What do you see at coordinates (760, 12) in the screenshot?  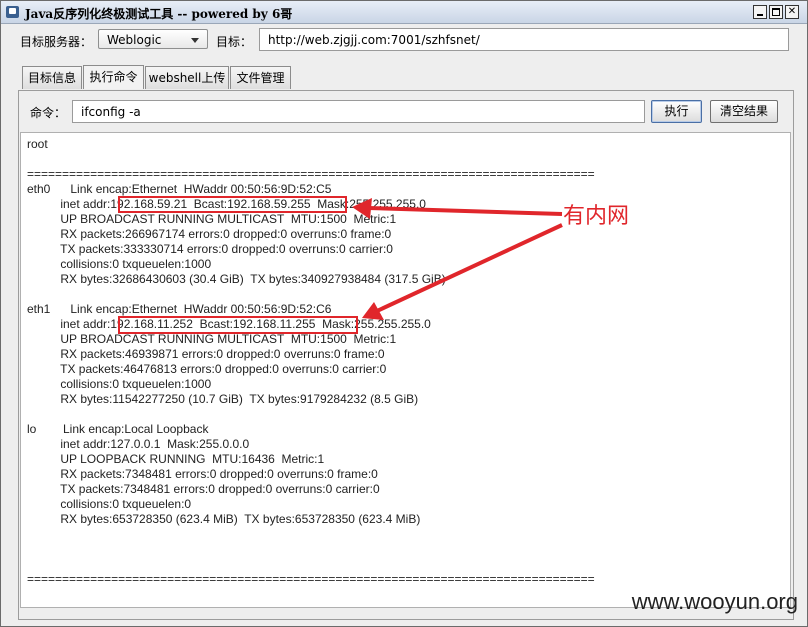 I see `minimize-icon` at bounding box center [760, 12].